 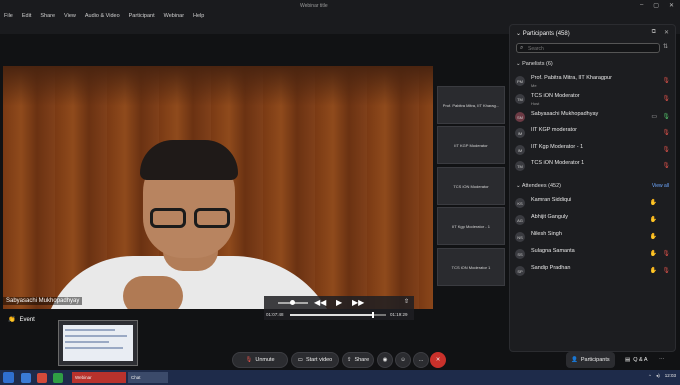 What do you see at coordinates (320, 302) in the screenshot?
I see `rewind-icon: ◀◀` at bounding box center [320, 302].